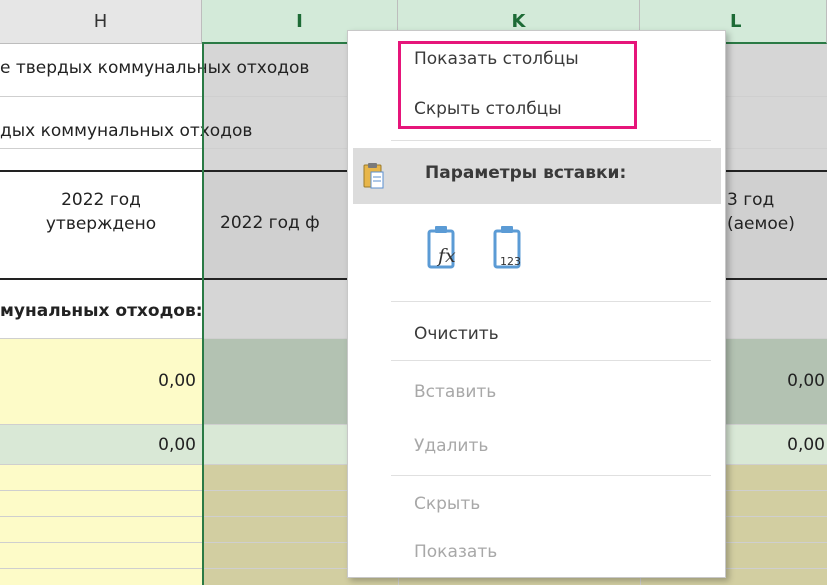 The image size is (827, 585). What do you see at coordinates (736, 21) in the screenshot?
I see `column-l-label: L` at bounding box center [736, 21].